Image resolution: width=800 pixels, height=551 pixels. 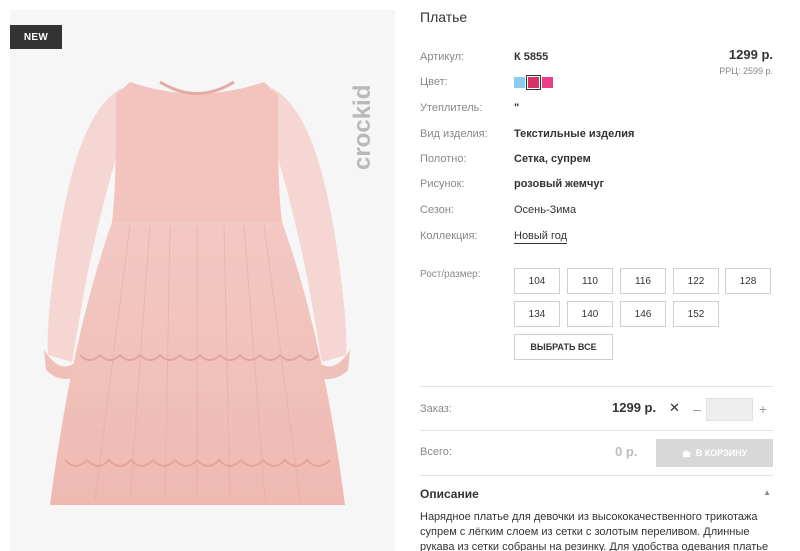 What do you see at coordinates (574, 134) in the screenshot?
I see `spec-value: Текстильные изделия` at bounding box center [574, 134].